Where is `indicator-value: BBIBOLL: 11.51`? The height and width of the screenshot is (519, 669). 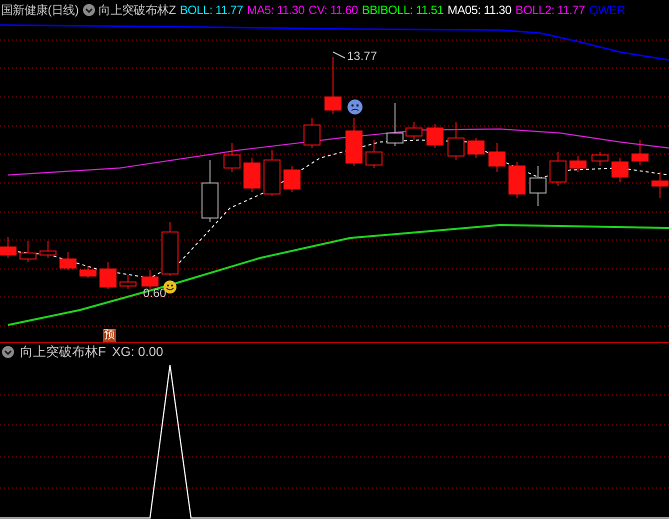 indicator-value: BBIBOLL: 11.51 is located at coordinates (403, 10).